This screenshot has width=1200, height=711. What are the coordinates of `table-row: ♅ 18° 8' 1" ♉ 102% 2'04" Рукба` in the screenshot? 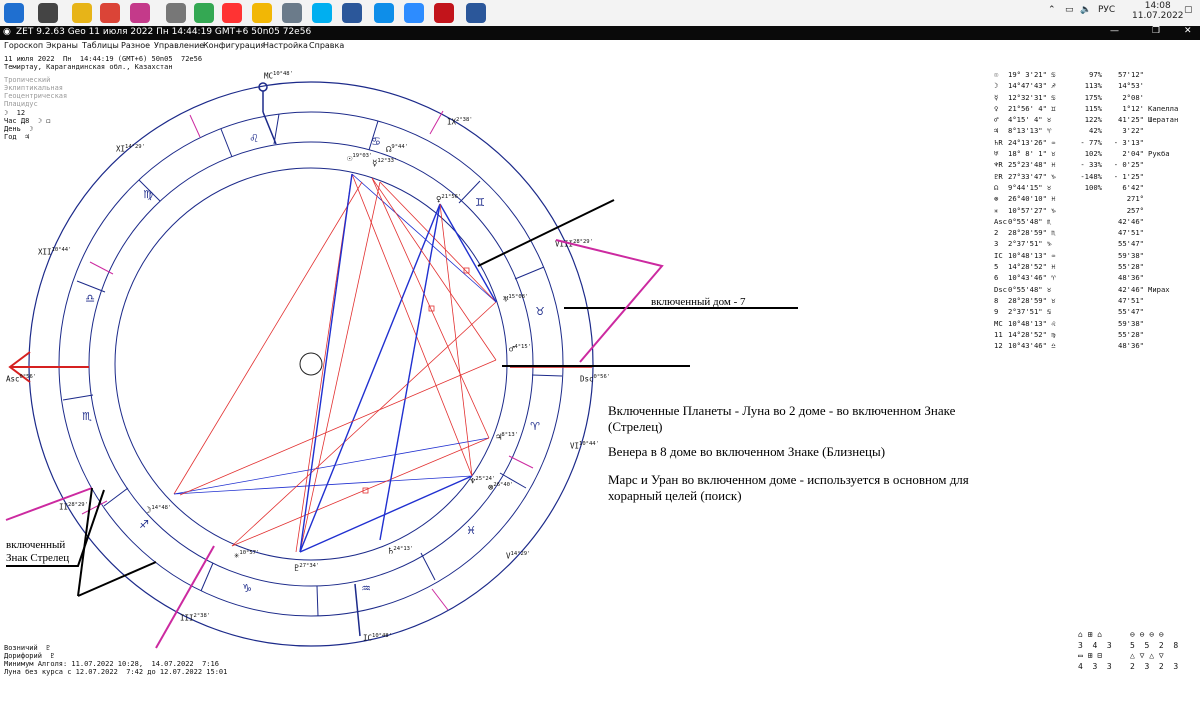 It's located at (1094, 154).